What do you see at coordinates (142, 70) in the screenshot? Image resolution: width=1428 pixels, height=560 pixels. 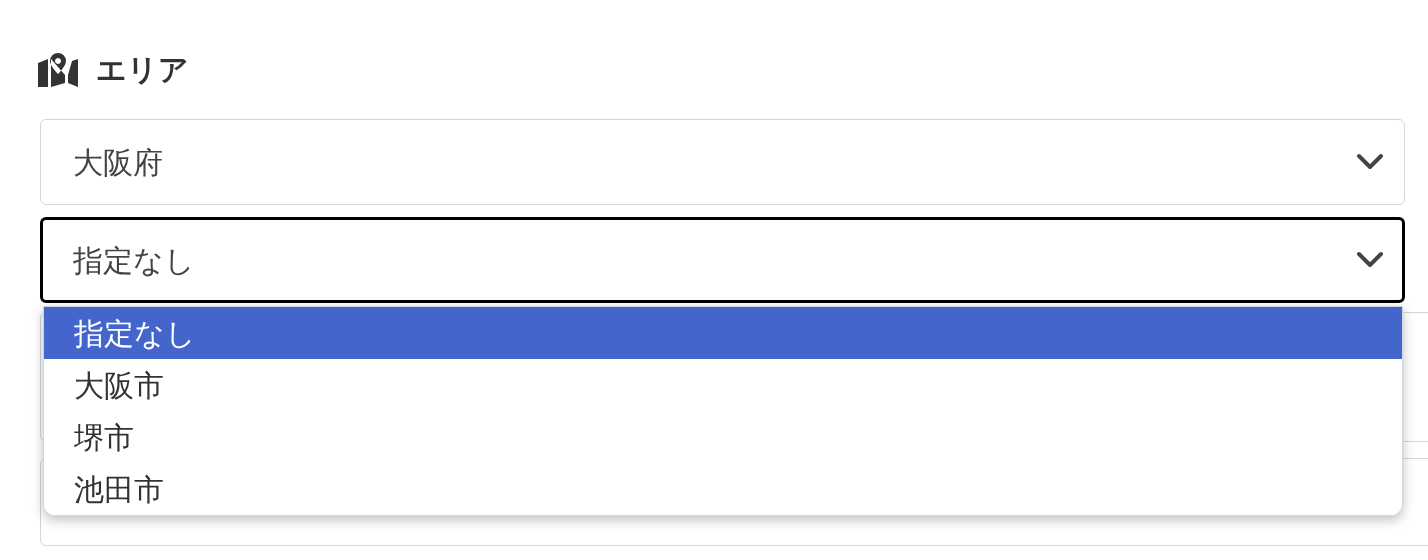 I see `section-title: エリア` at bounding box center [142, 70].